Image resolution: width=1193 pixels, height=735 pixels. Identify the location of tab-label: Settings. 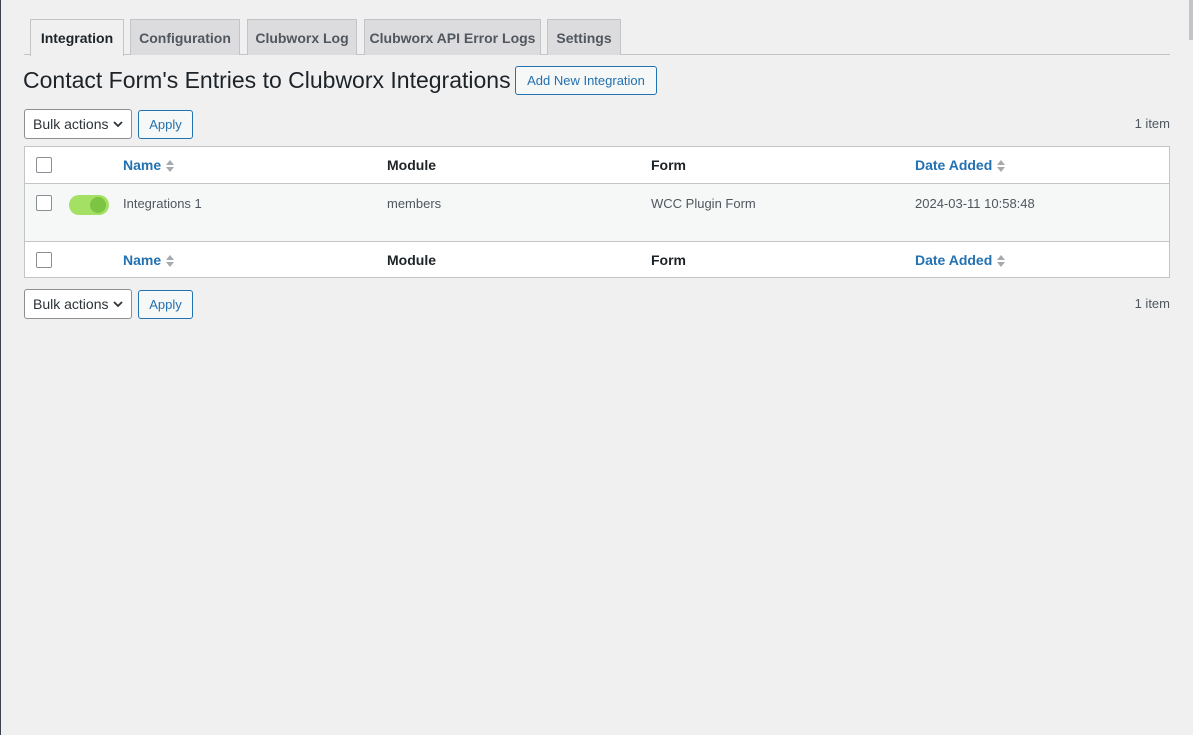
(584, 37).